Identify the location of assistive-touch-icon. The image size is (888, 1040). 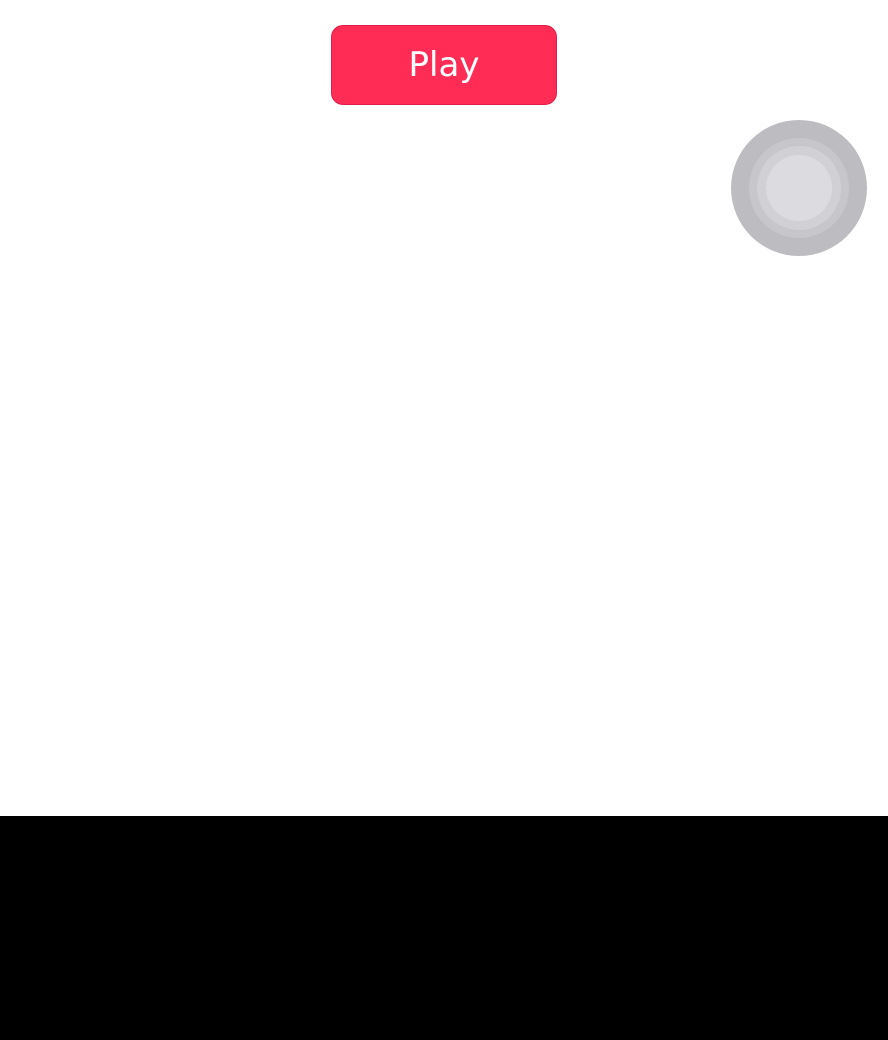
(799, 188).